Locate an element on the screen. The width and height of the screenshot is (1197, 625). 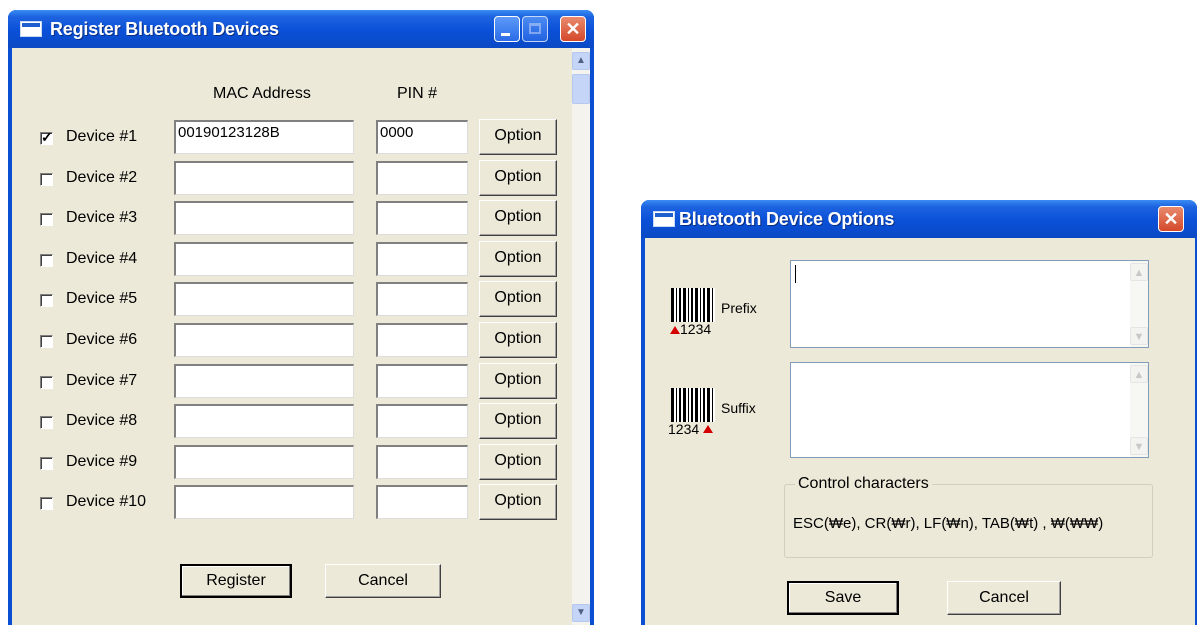
prefix-code: 1234 is located at coordinates (696, 329).